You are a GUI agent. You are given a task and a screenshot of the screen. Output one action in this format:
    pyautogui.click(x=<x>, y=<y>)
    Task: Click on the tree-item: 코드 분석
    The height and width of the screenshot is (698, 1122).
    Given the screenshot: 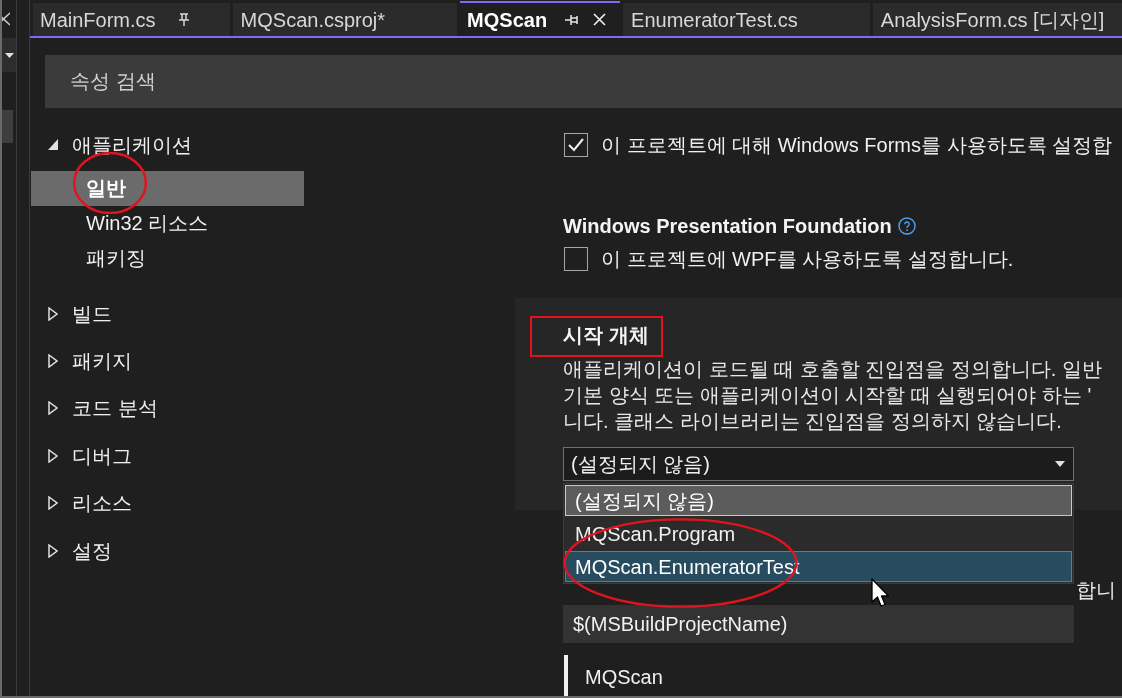 What is the action you would take?
    pyautogui.click(x=166, y=408)
    